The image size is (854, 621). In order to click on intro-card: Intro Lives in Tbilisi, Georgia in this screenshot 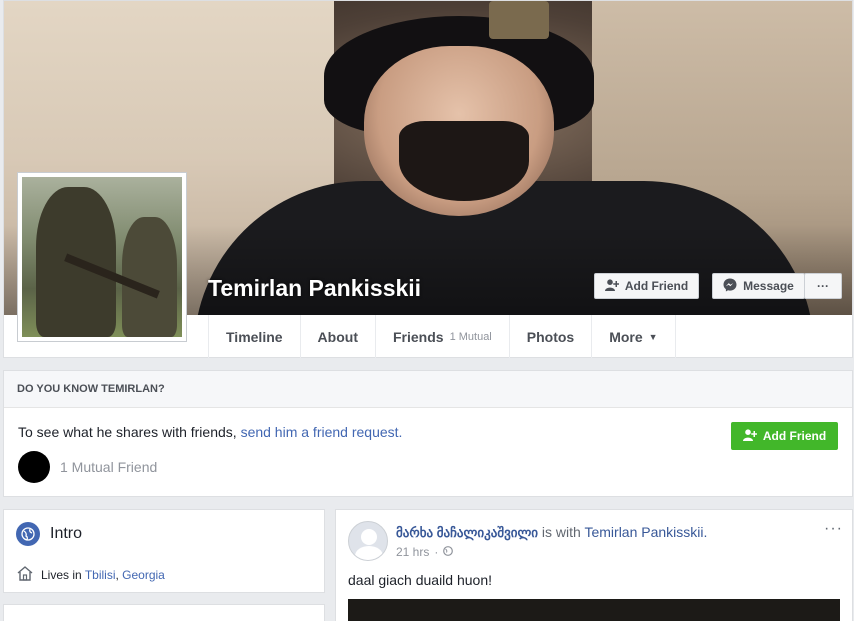, I will do `click(164, 551)`.